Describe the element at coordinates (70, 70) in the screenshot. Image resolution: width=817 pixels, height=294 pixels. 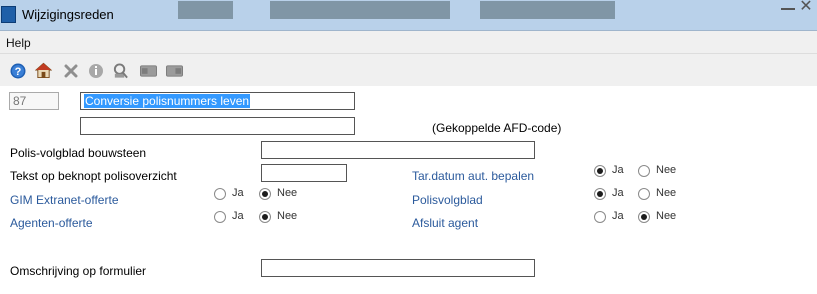
I see `delete-icon` at that location.